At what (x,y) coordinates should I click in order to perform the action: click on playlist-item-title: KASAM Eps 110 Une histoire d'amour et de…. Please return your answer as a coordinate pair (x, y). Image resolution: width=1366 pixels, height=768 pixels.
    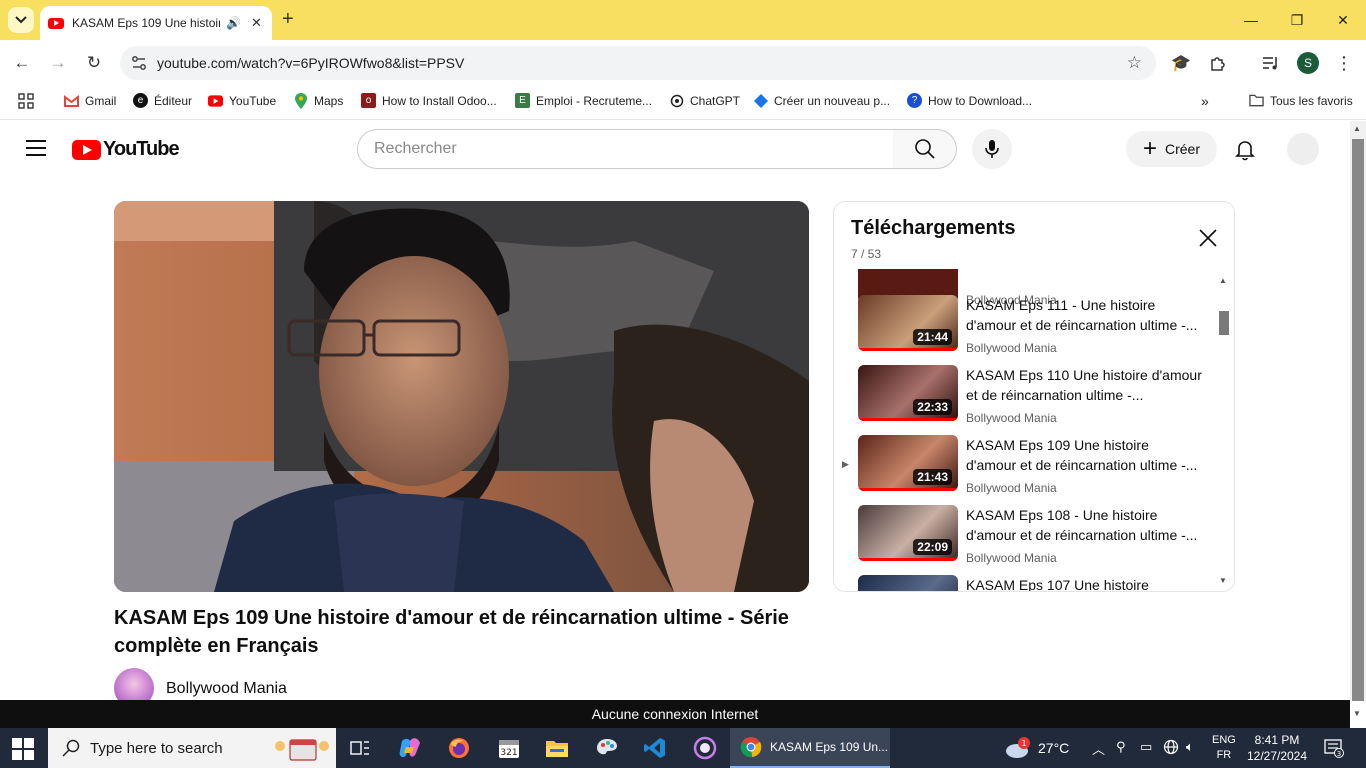
    Looking at the image, I should click on (1084, 385).